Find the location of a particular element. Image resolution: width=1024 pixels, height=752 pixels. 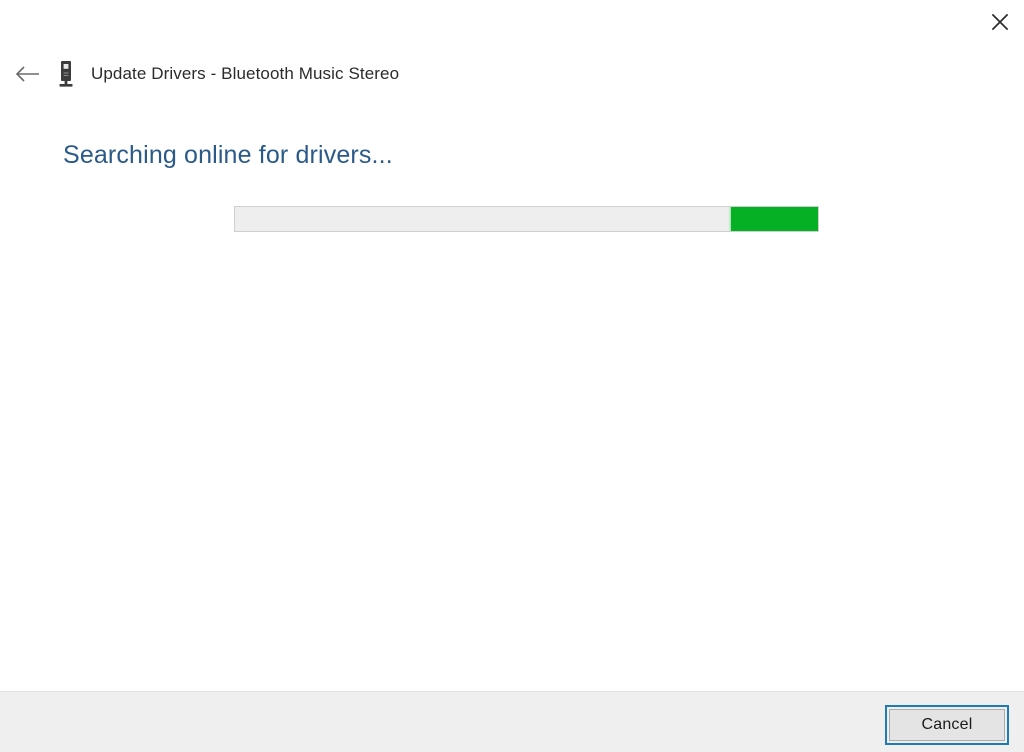

back-button is located at coordinates (27, 74).